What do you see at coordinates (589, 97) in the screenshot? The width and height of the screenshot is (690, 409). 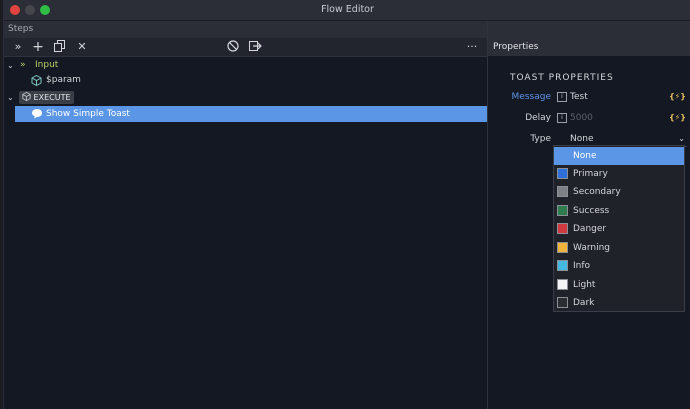 I see `message-row: Message i Test {⚡}` at bounding box center [589, 97].